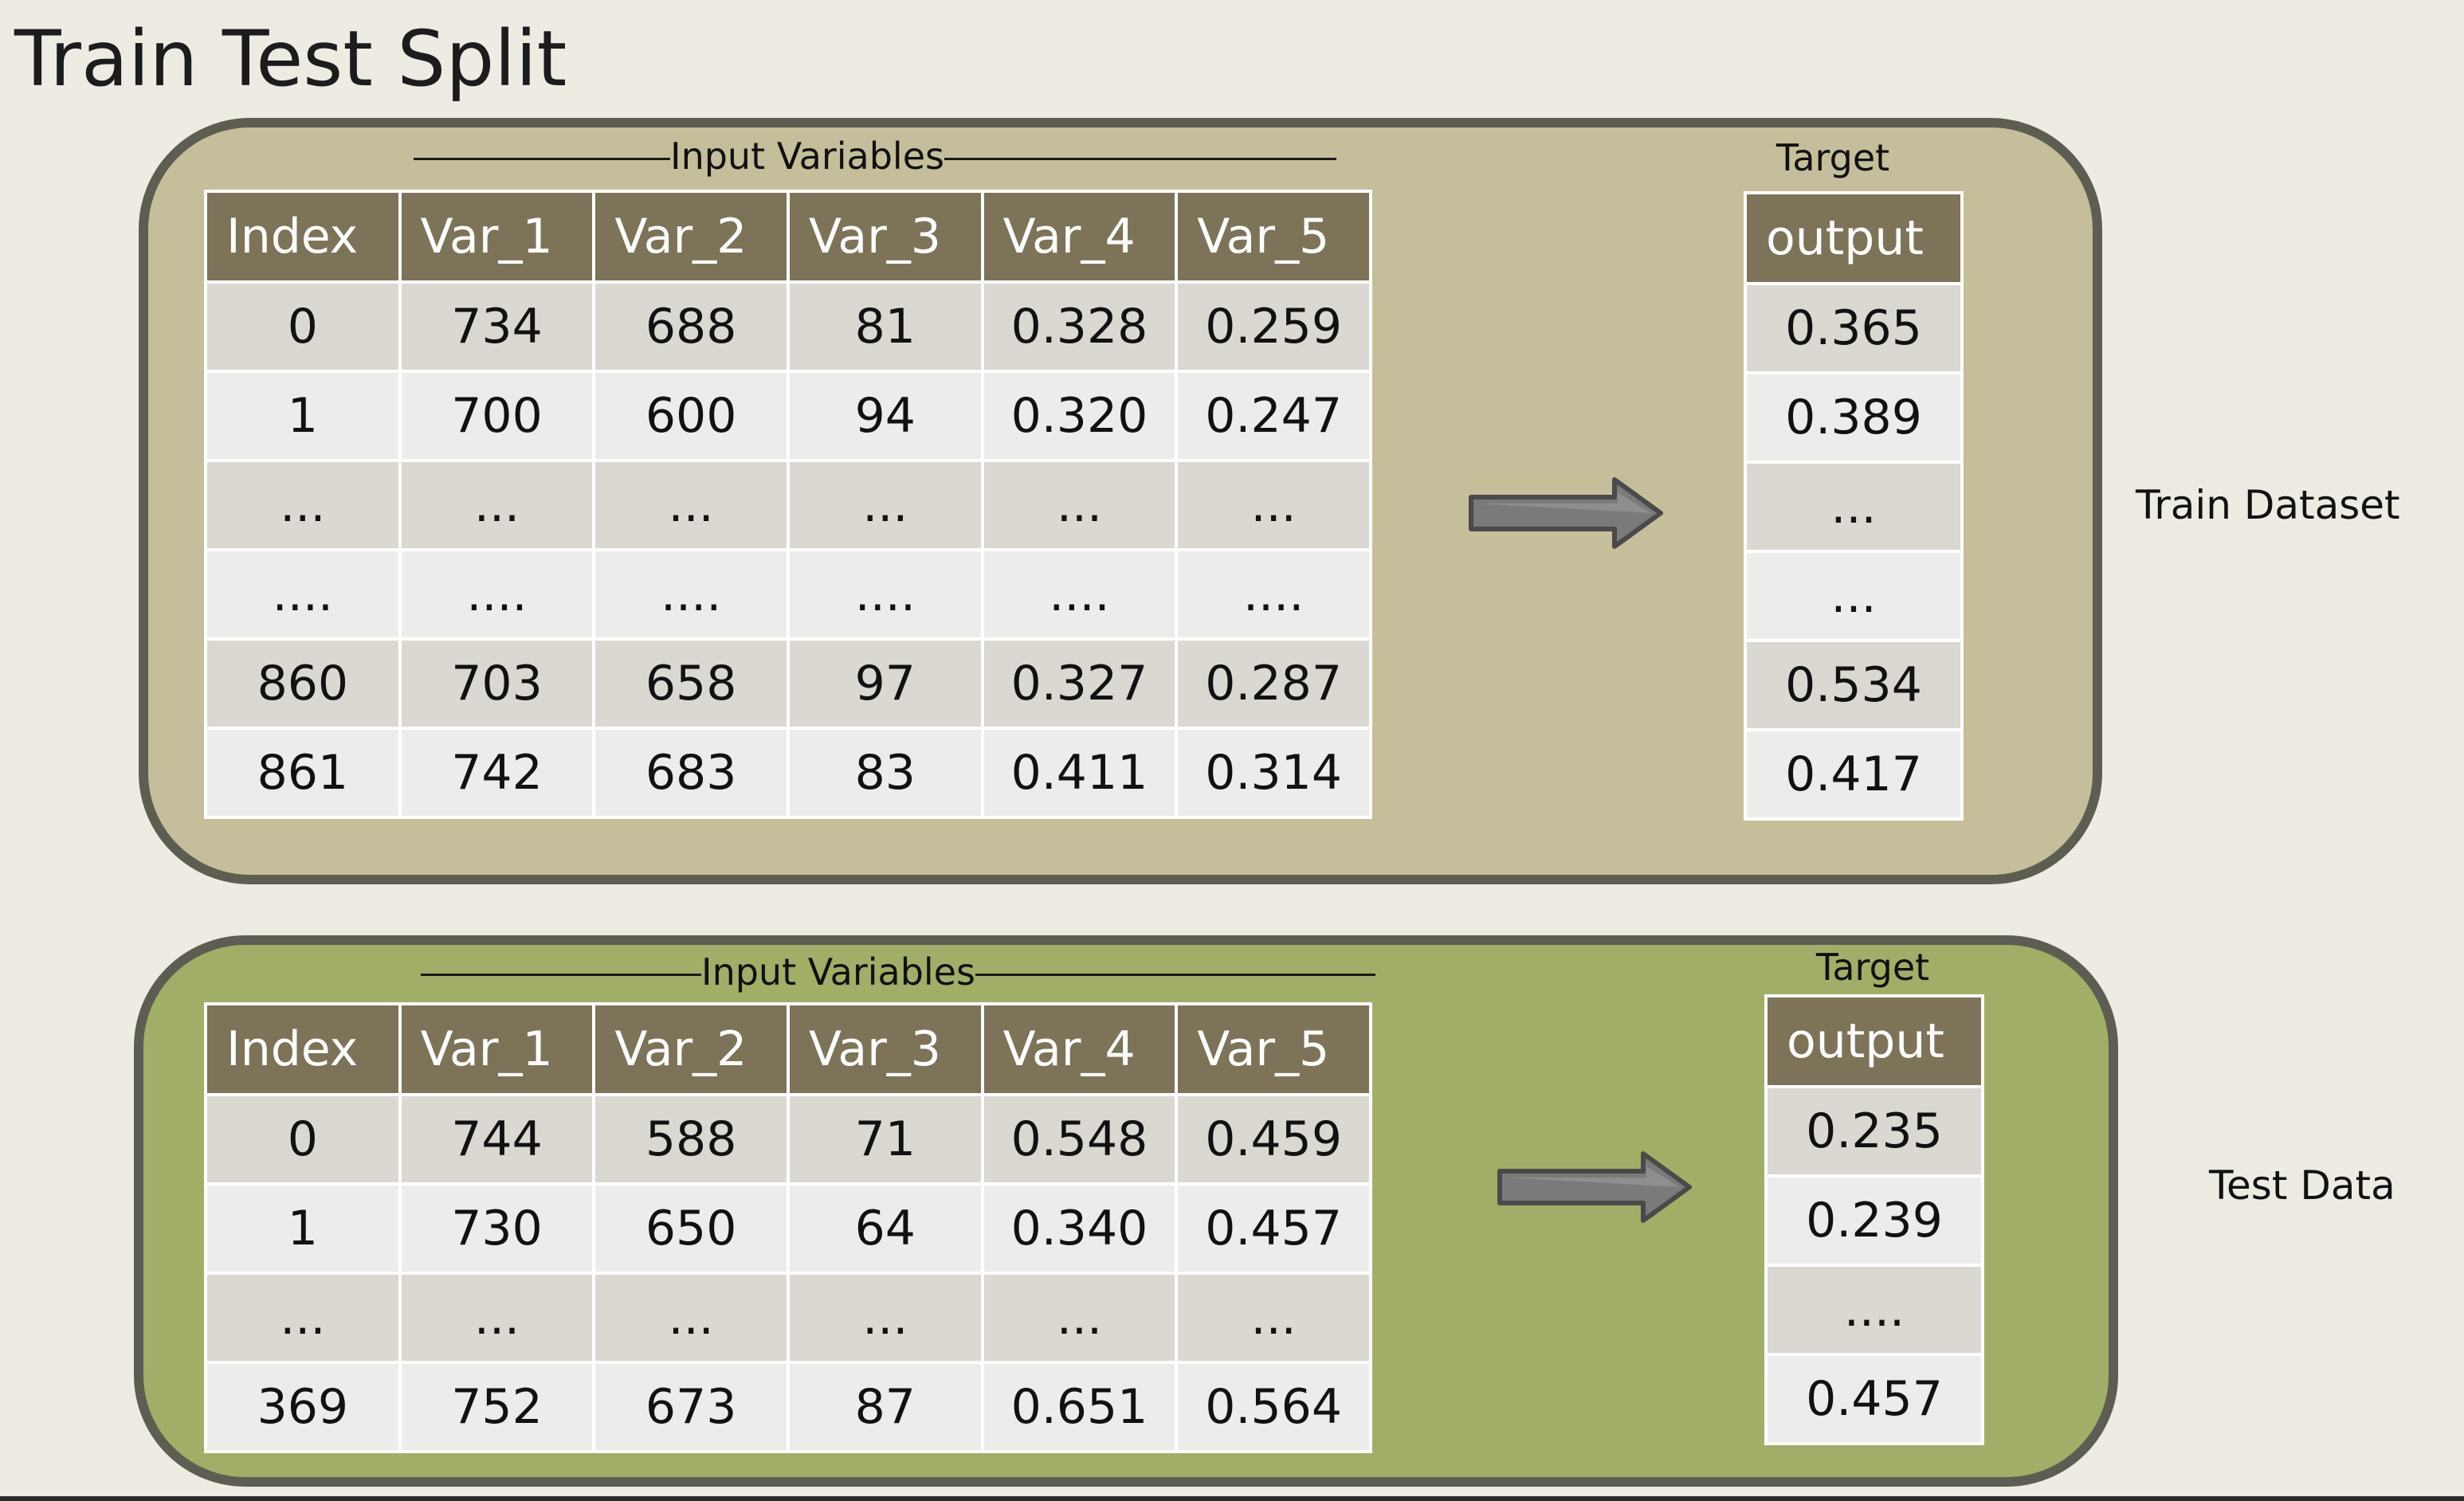  I want to click on table-cell: 734, so click(497, 326).